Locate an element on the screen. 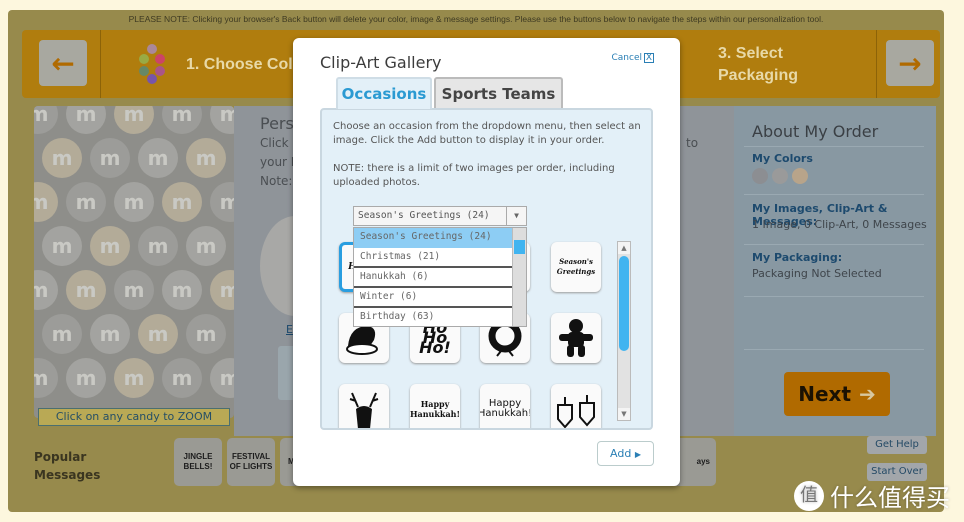 This screenshot has width=964, height=522. message-festival-of-lights: FESTIVAL OF LIGHTS is located at coordinates (251, 462).